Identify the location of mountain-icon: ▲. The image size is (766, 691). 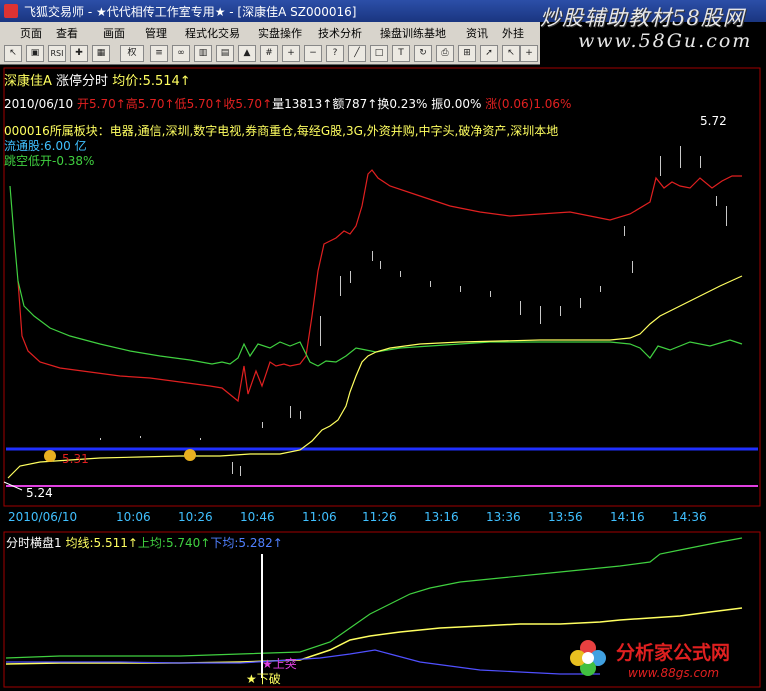
(247, 53).